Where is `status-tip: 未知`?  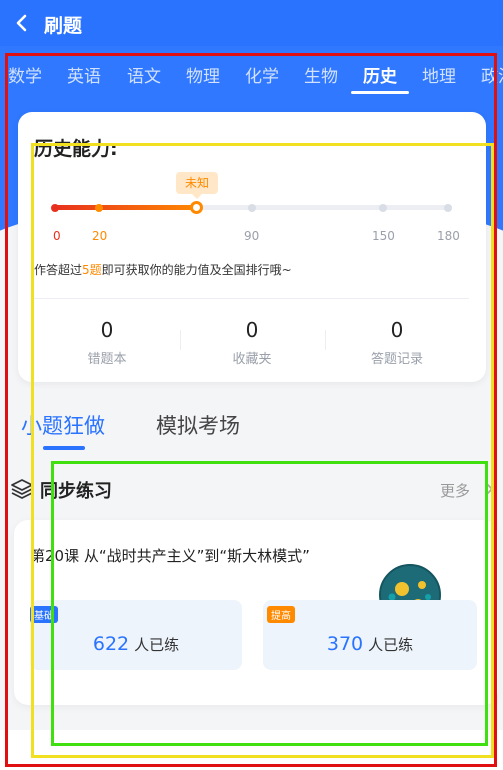 status-tip: 未知 is located at coordinates (197, 185).